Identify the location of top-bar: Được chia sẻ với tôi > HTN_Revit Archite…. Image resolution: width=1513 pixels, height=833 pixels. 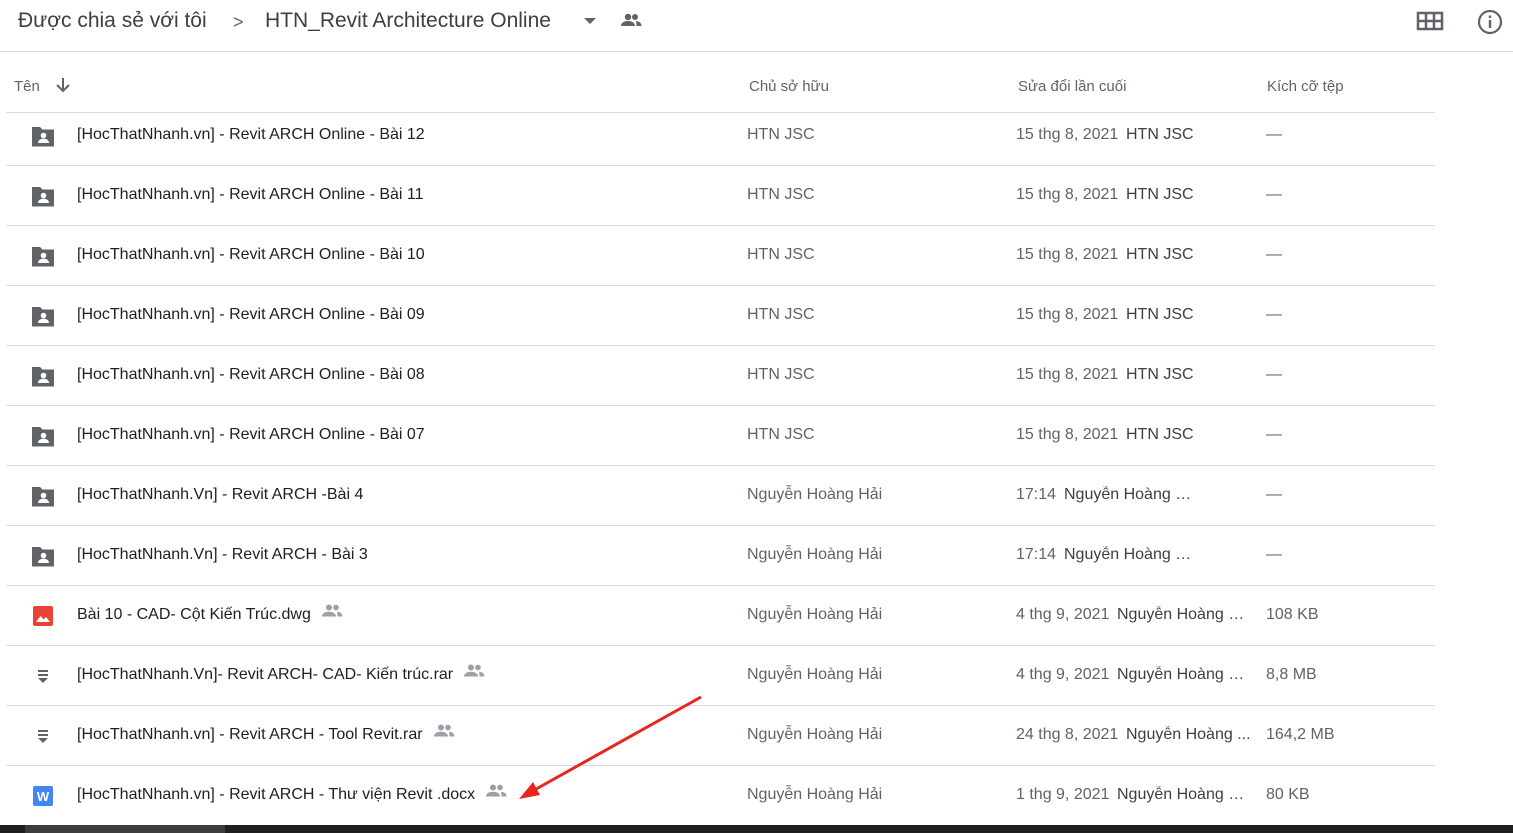
(756, 26).